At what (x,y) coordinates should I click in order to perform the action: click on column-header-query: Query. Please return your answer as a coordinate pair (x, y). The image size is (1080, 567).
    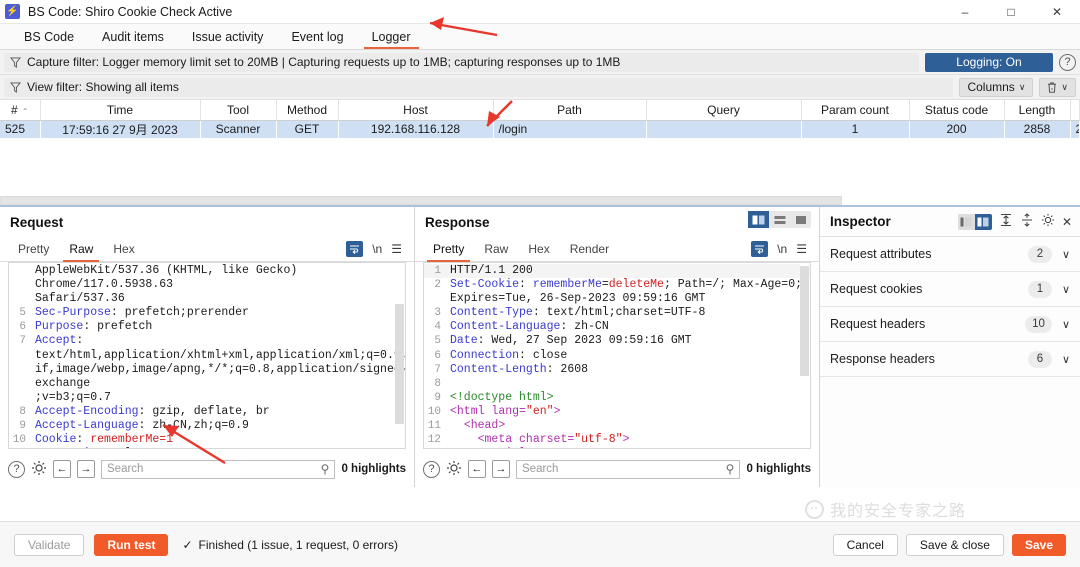
    Looking at the image, I should click on (724, 110).